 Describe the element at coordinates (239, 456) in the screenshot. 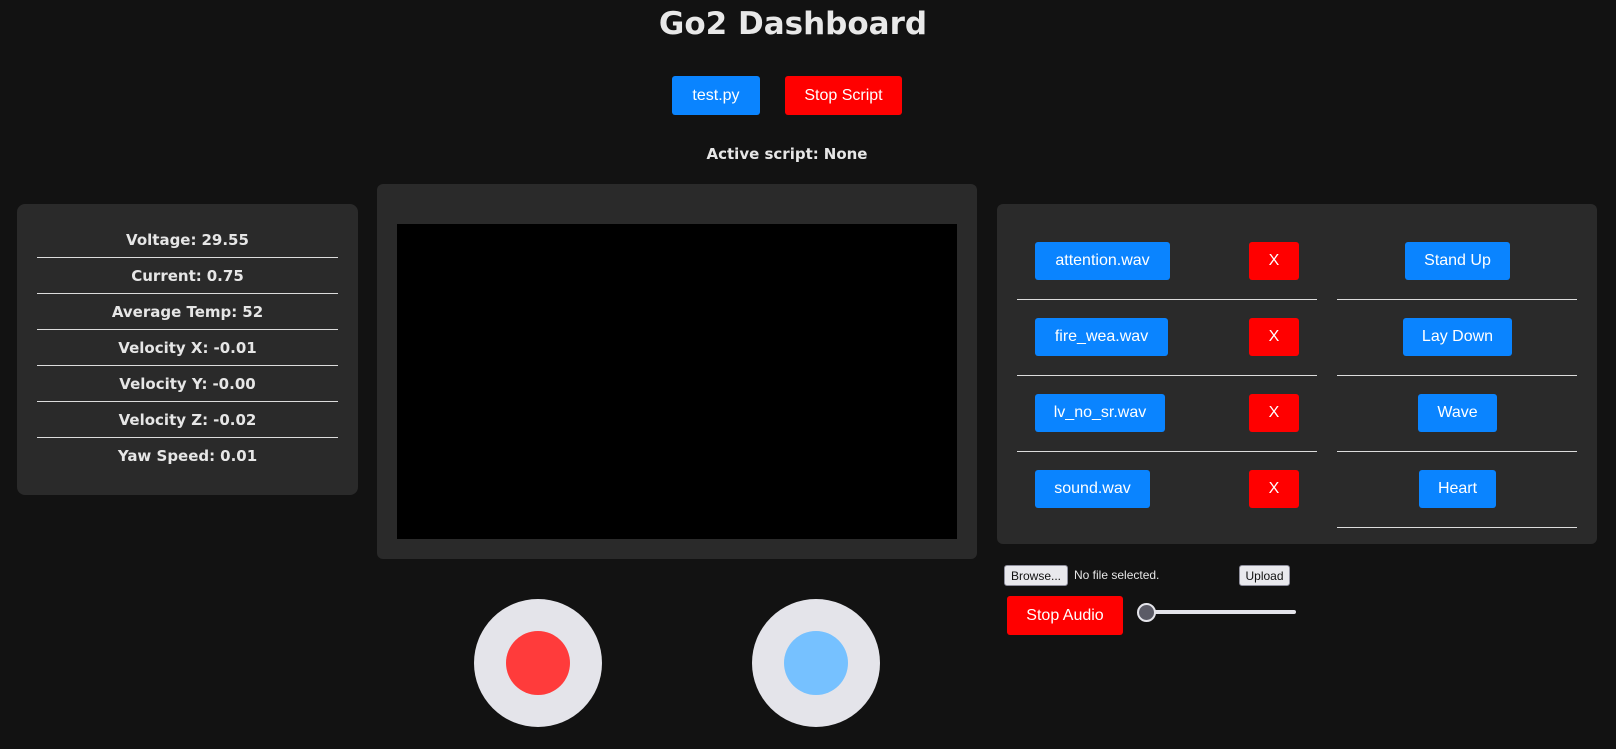

I see `stat-value: 0.01` at that location.